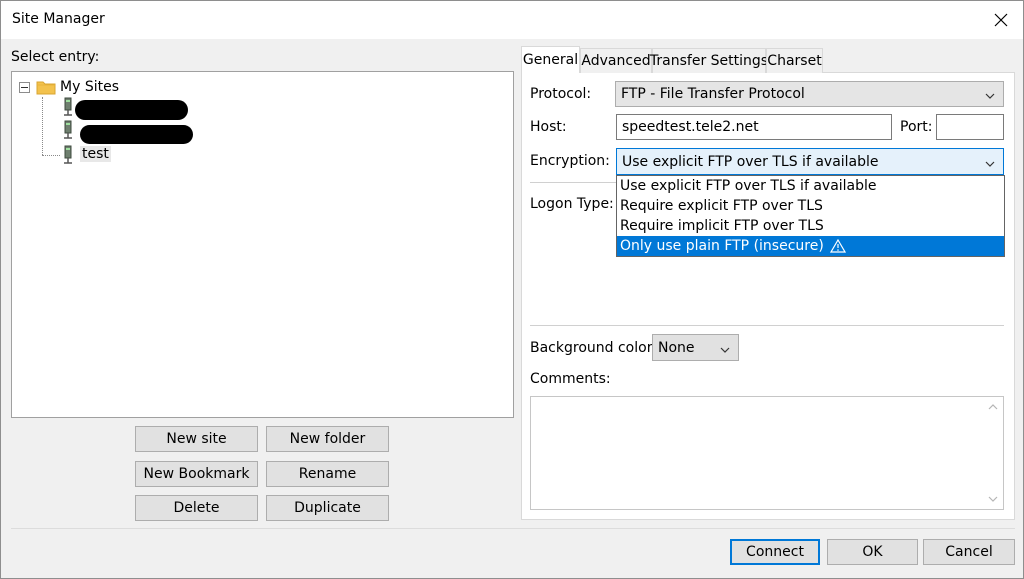  Describe the element at coordinates (513, 528) in the screenshot. I see `footer-divider` at that location.